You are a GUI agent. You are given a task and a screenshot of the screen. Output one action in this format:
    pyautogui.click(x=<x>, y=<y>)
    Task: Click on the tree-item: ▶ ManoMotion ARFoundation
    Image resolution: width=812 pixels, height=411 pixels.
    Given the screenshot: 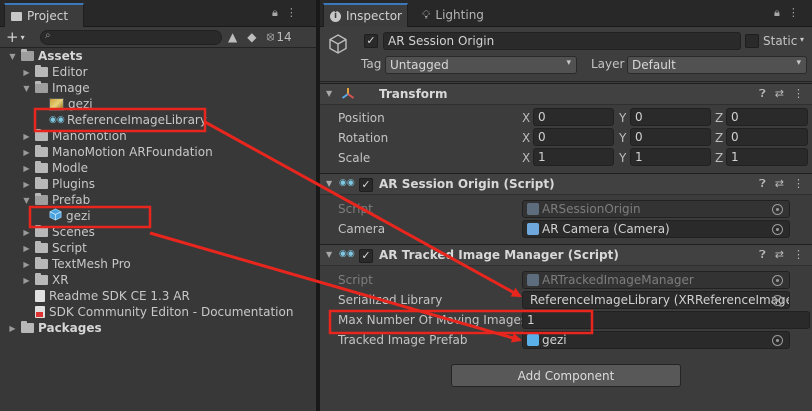 What is the action you would take?
    pyautogui.click(x=117, y=152)
    